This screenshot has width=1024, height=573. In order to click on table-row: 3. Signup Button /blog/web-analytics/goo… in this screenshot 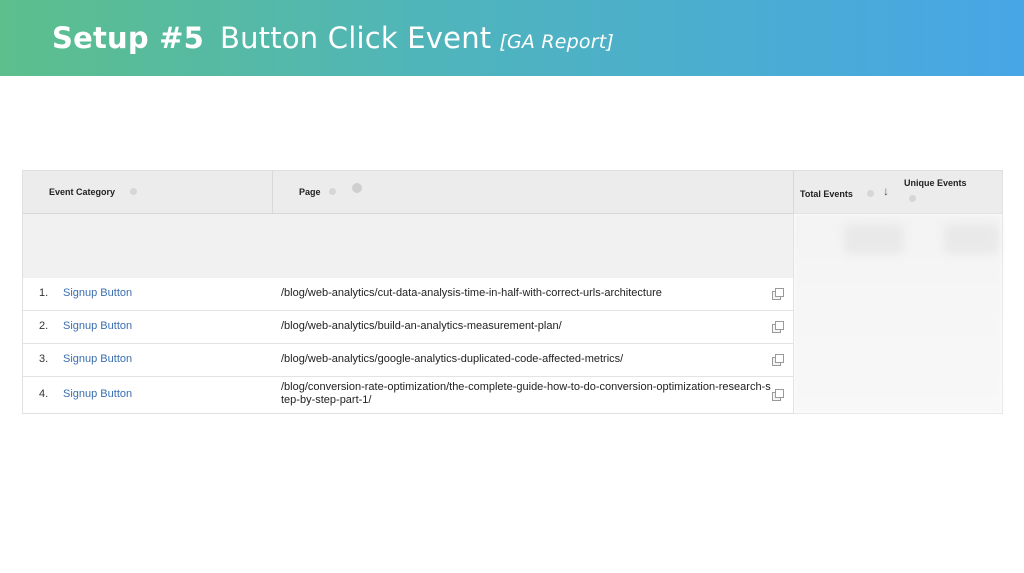, I will do `click(408, 360)`.